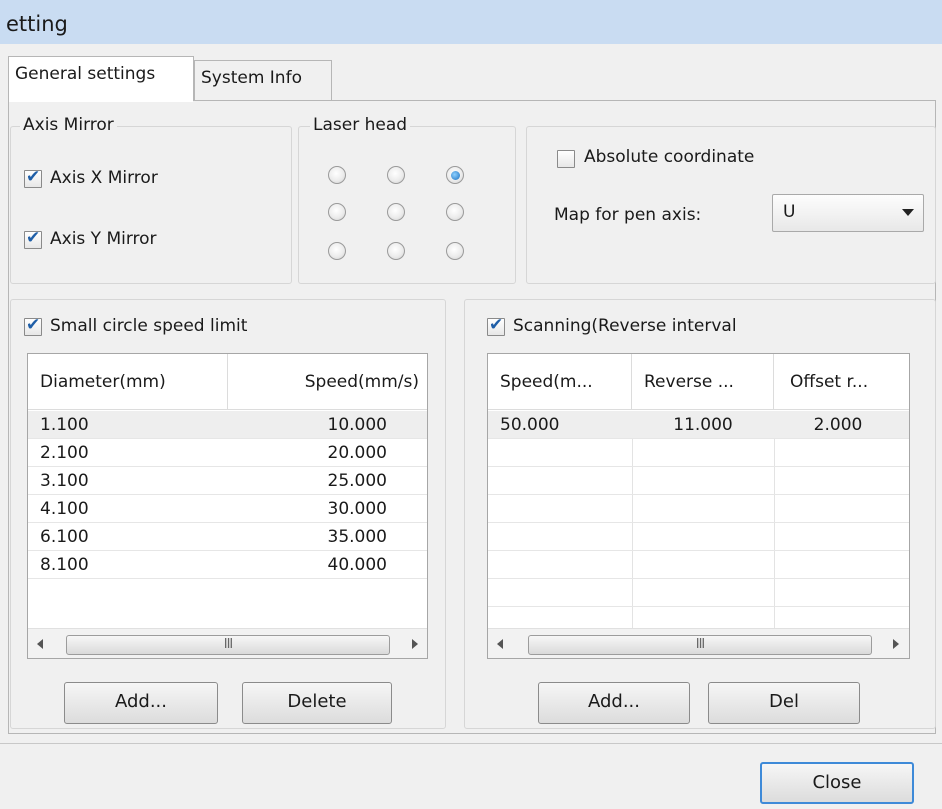  What do you see at coordinates (337, 175) in the screenshot?
I see `laser-head-top-left-radio` at bounding box center [337, 175].